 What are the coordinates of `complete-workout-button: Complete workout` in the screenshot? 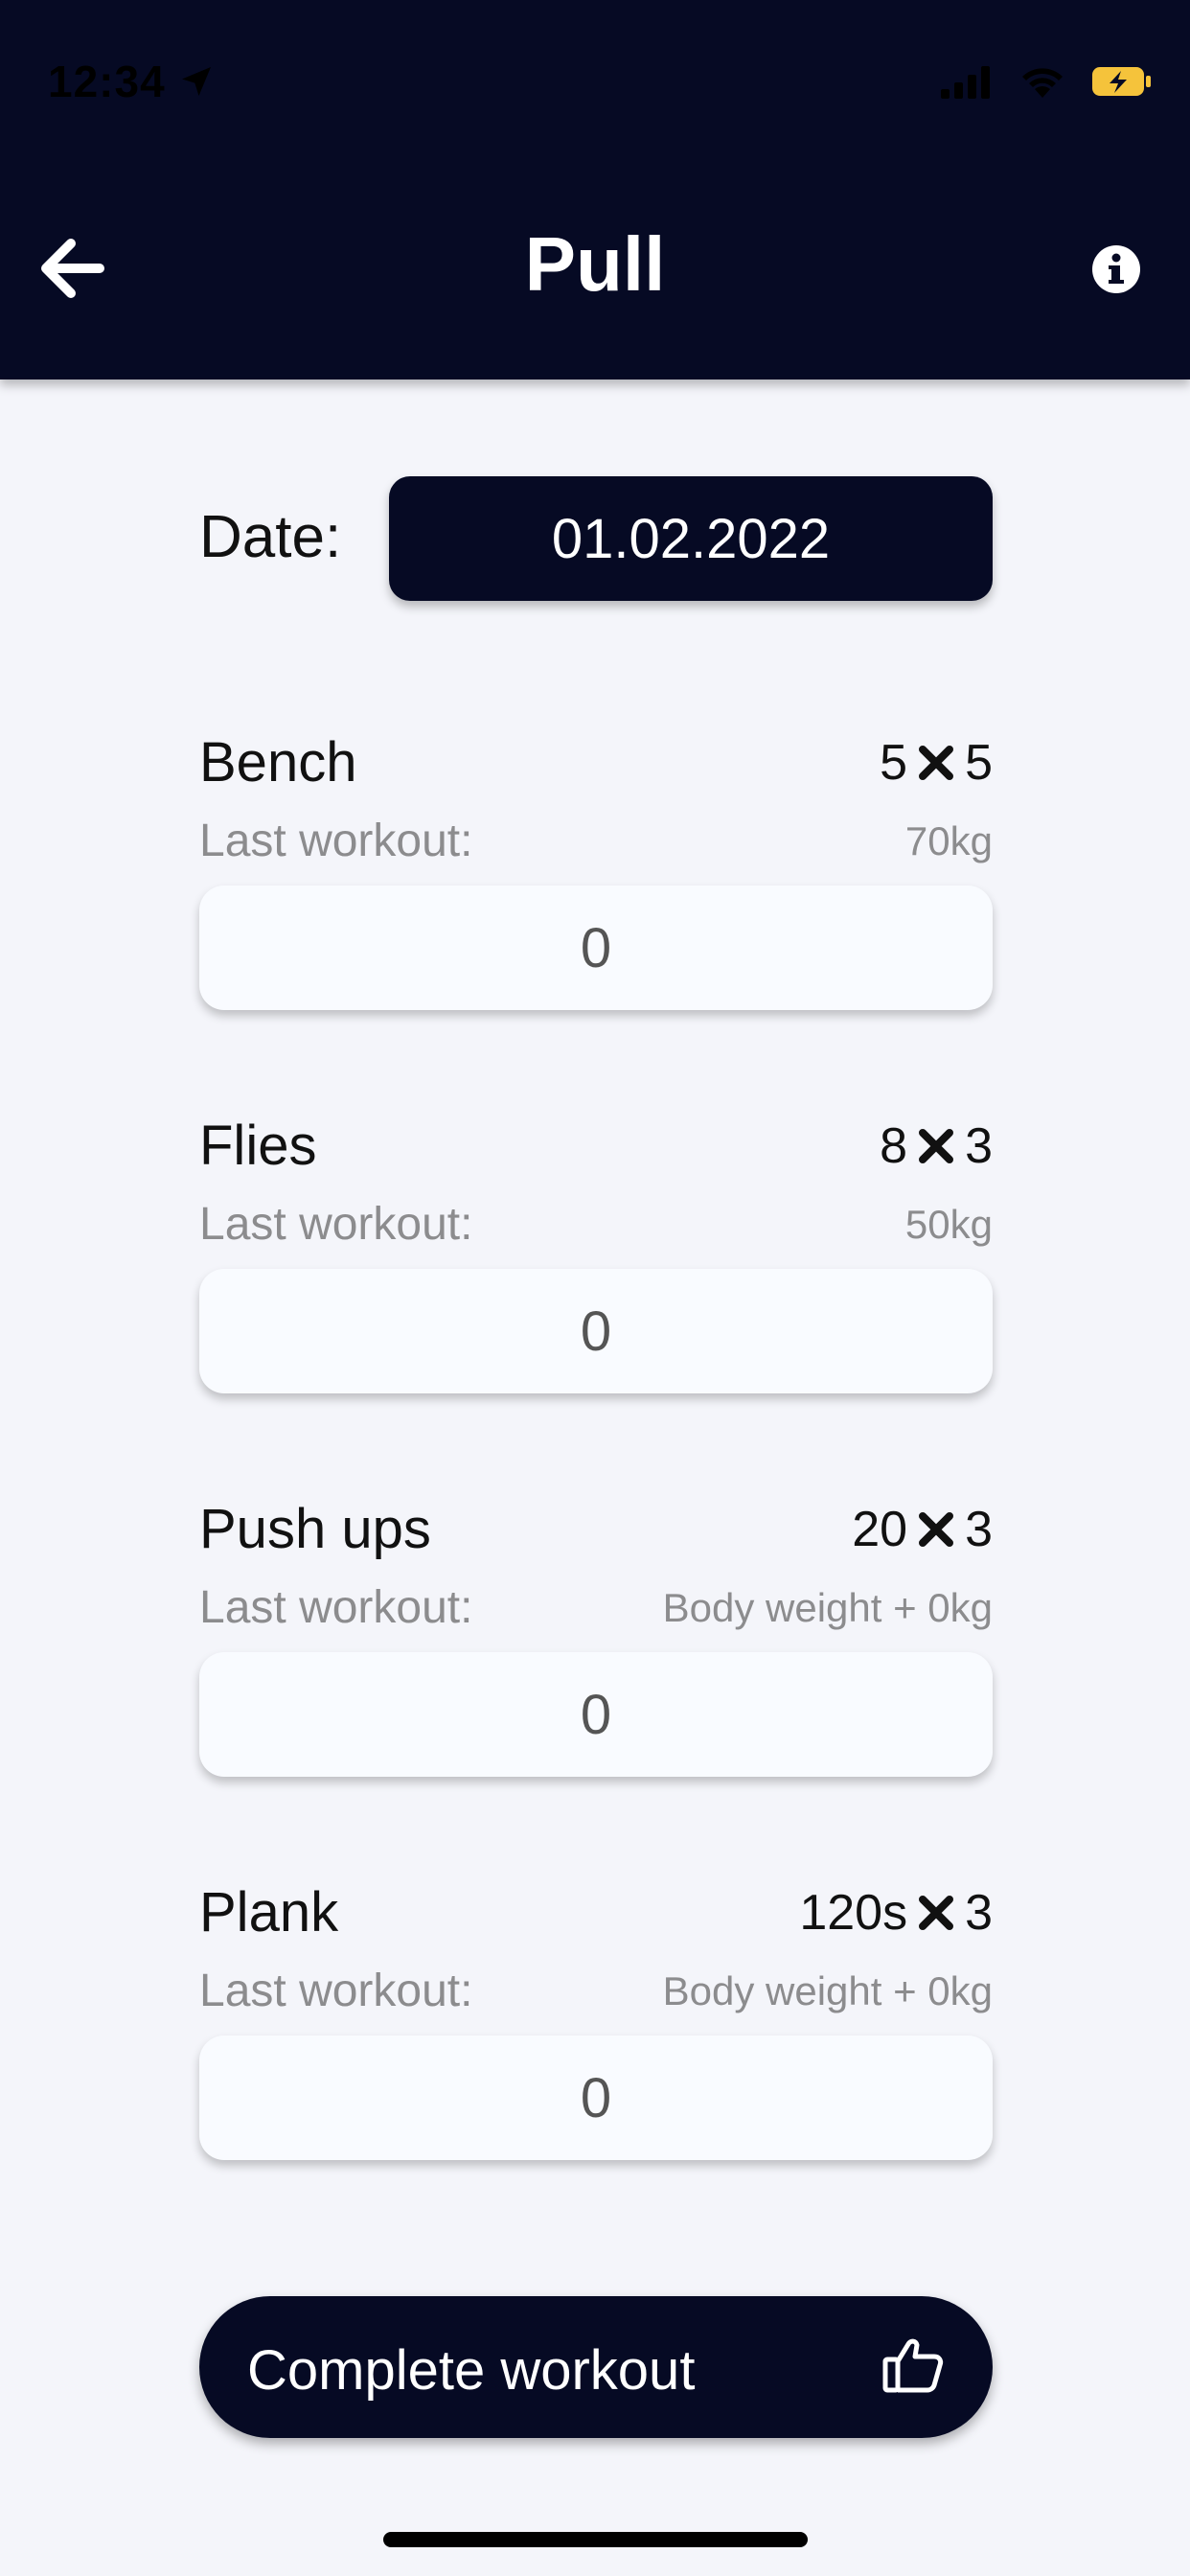 It's located at (596, 2367).